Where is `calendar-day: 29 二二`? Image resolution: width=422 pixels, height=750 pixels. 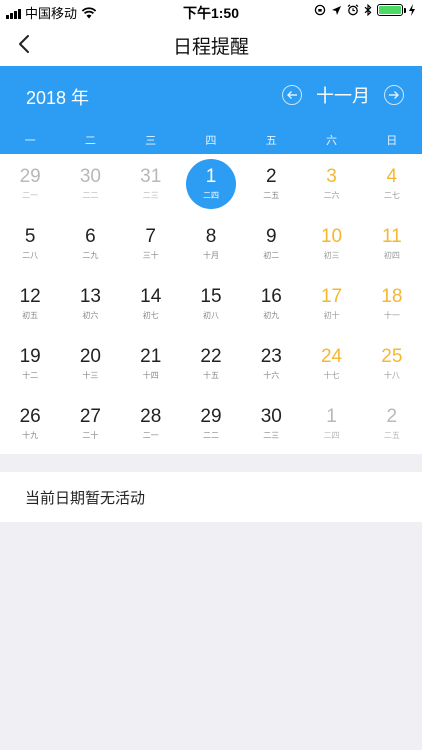
calendar-day: 29 二二 is located at coordinates (211, 424).